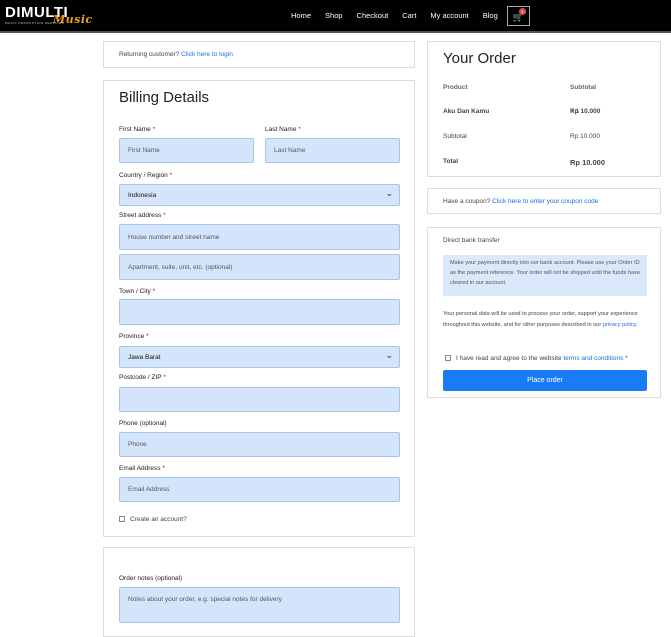 The height and width of the screenshot is (637, 671). Describe the element at coordinates (545, 380) in the screenshot. I see `place-order-button: Place order` at that location.